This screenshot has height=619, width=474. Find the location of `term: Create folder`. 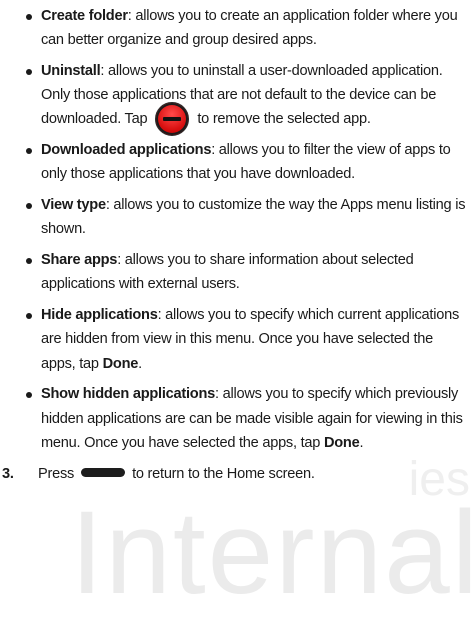

term: Create folder is located at coordinates (84, 16).